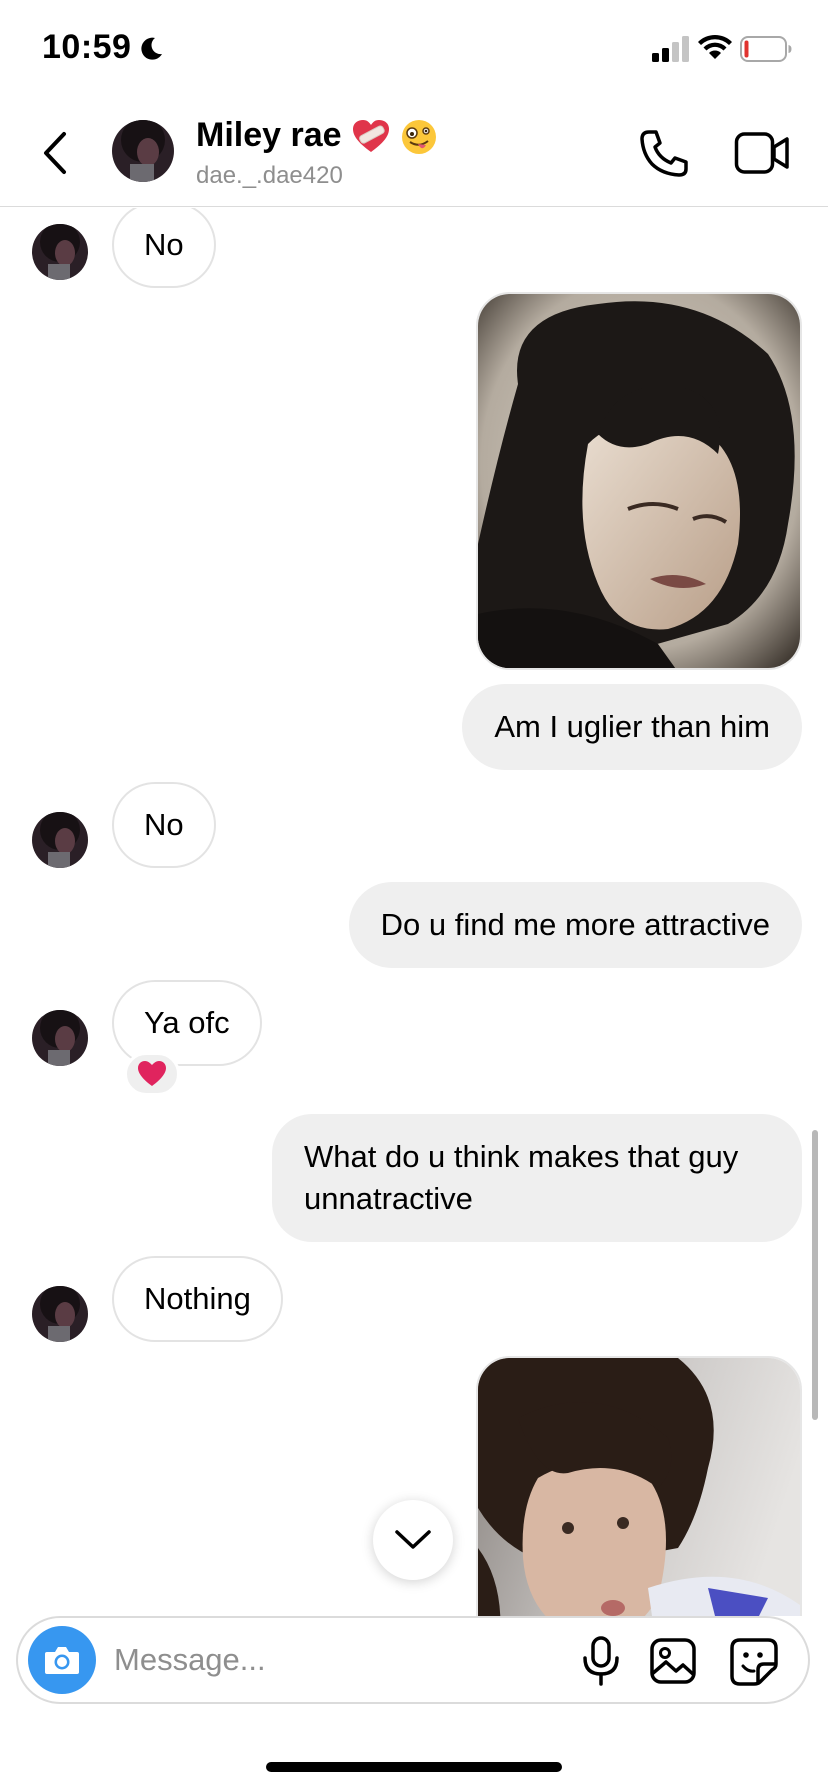 This screenshot has height=1792, width=828. I want to click on message-text: Ya ofc, so click(187, 1022).